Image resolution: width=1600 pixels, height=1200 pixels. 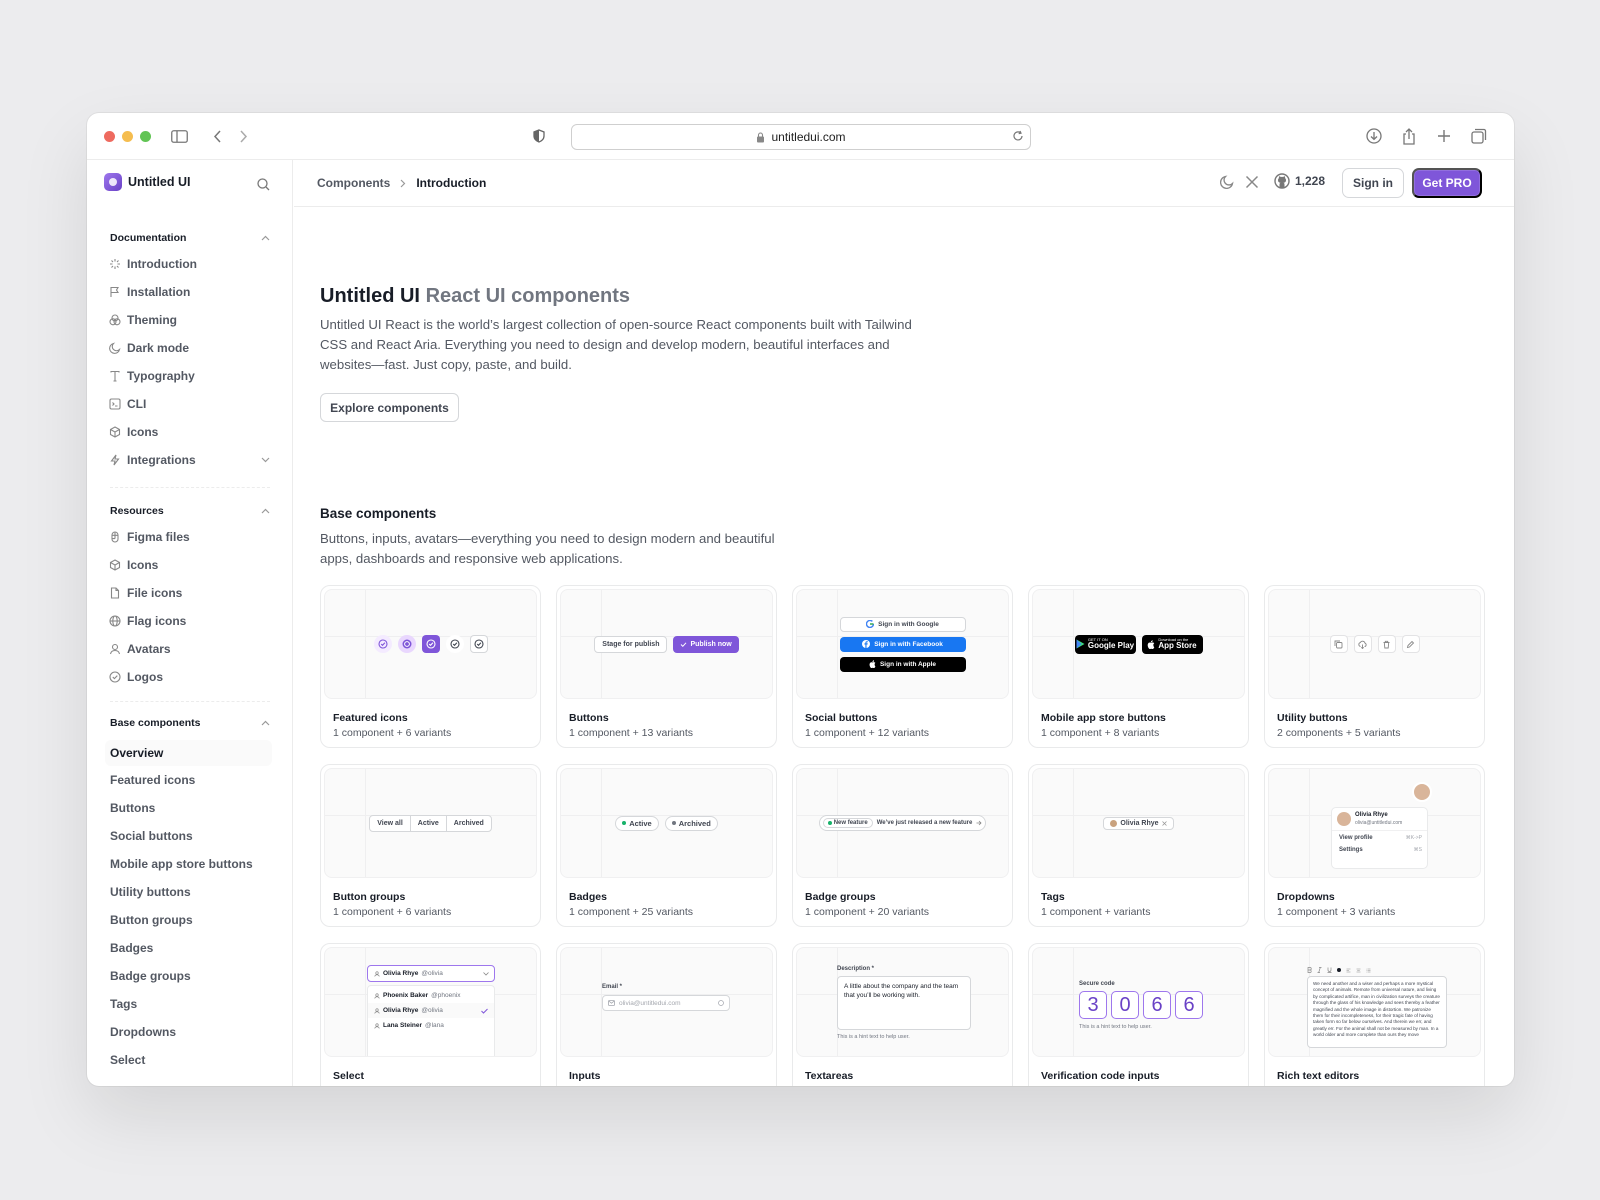 I want to click on explore-components-button: Explore components, so click(x=389, y=407).